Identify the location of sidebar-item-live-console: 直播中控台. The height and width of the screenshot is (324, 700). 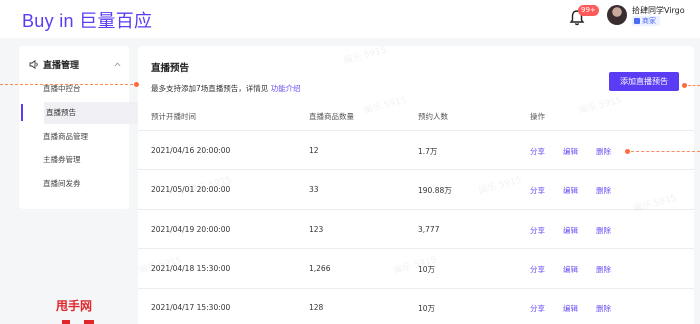
(91, 89).